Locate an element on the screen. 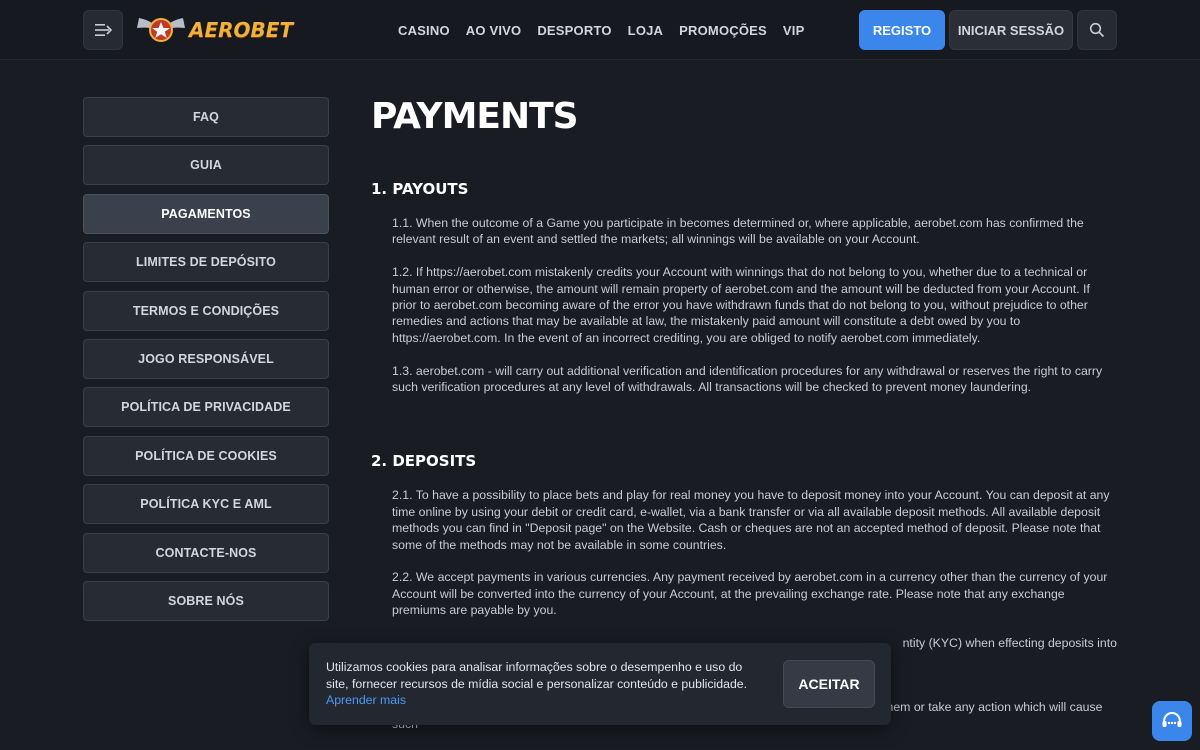 This screenshot has height=750, width=1200. accept-cookies-button: ACEITAR is located at coordinates (829, 684).